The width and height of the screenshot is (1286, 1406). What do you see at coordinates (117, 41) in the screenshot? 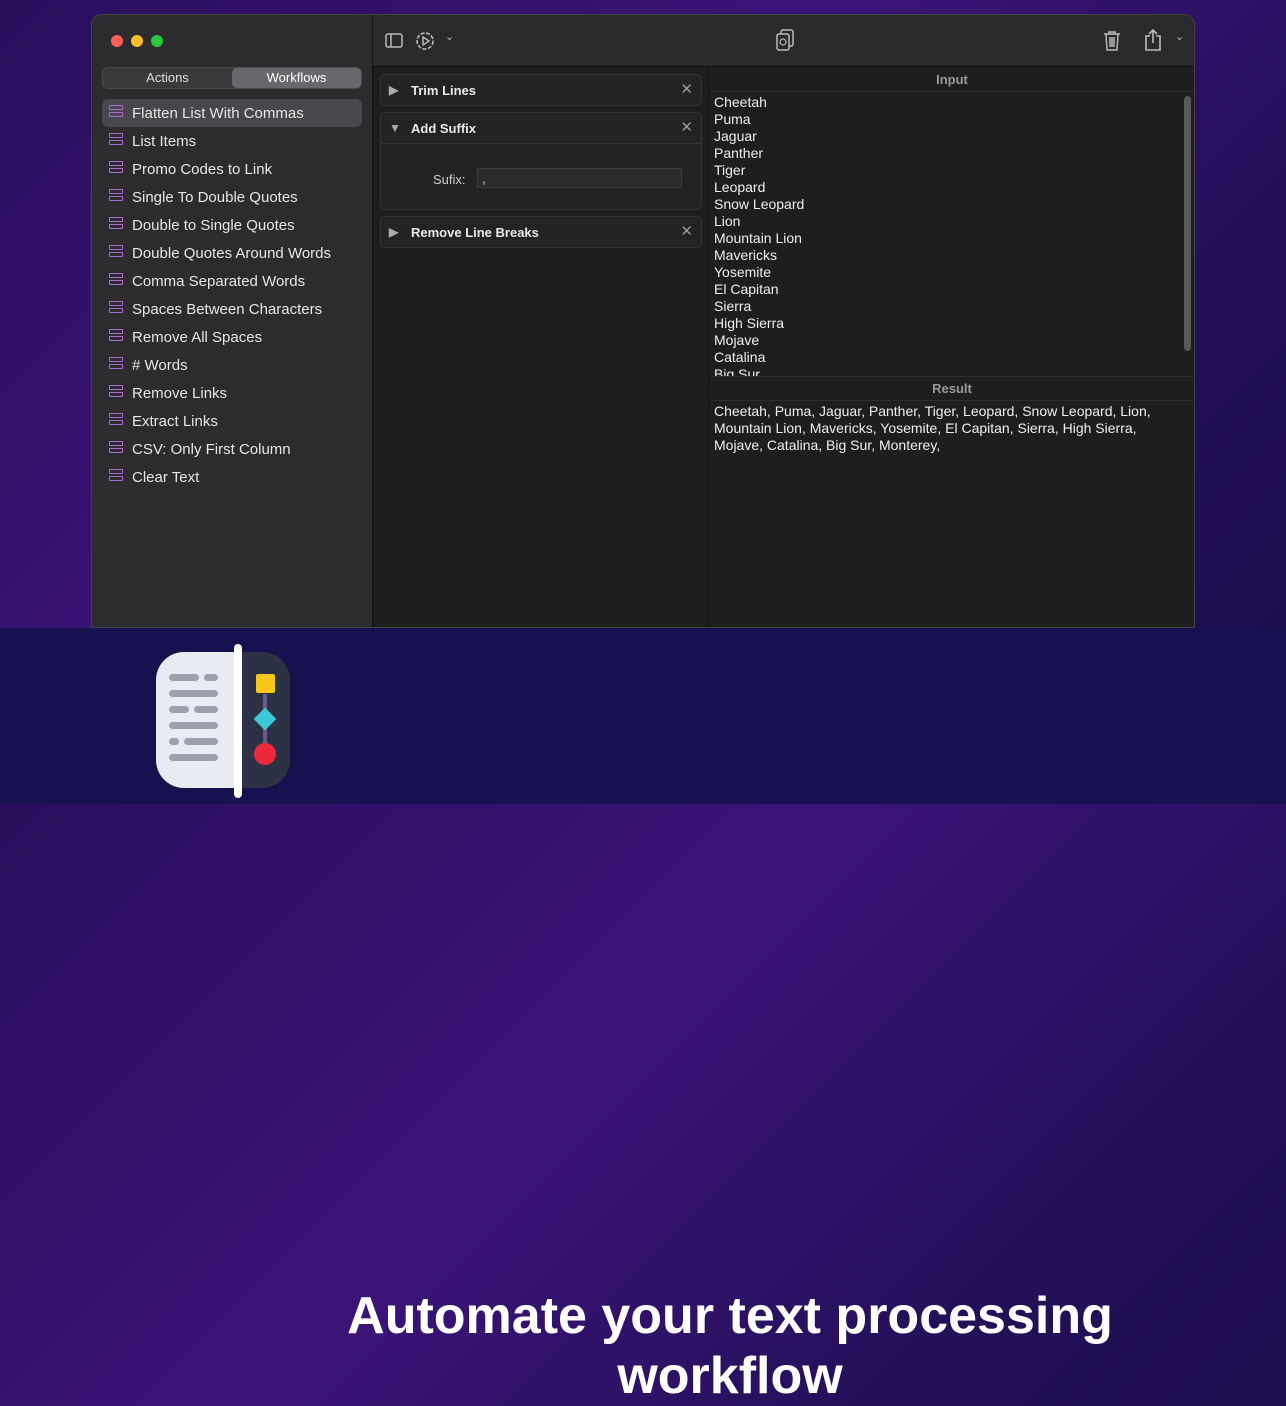
I see `close-button` at bounding box center [117, 41].